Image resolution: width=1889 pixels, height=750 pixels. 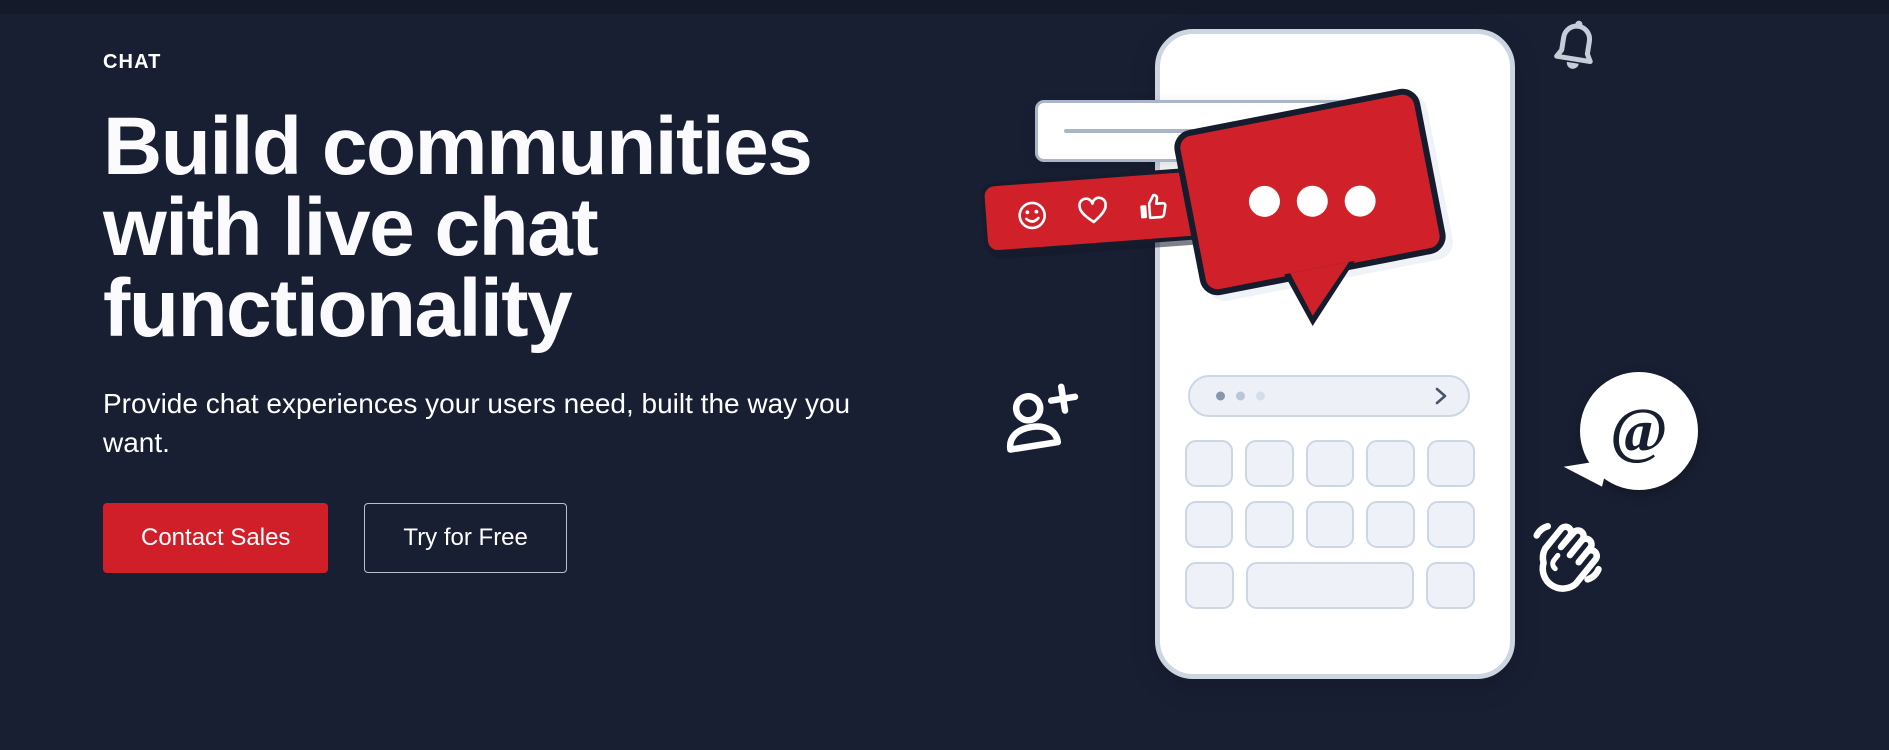 What do you see at coordinates (1441, 396) in the screenshot?
I see `chevron-right-icon` at bounding box center [1441, 396].